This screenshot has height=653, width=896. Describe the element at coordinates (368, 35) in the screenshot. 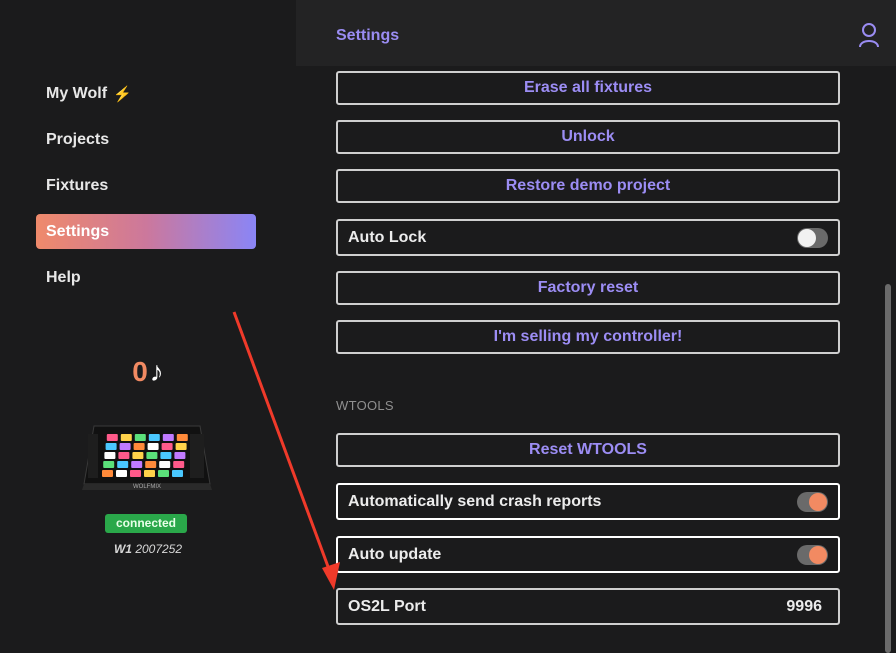

I see `page-title: Settings` at that location.